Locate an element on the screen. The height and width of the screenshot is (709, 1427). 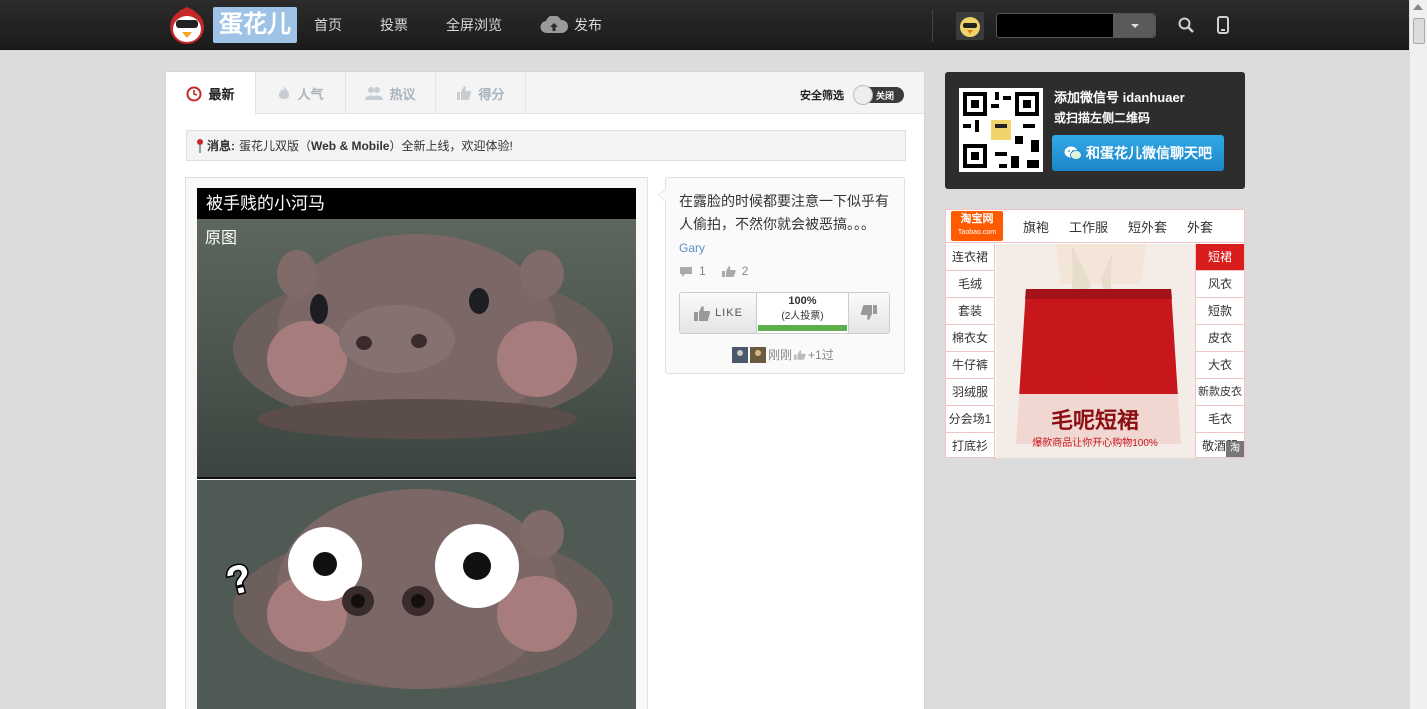
nav-divider is located at coordinates (932, 26).